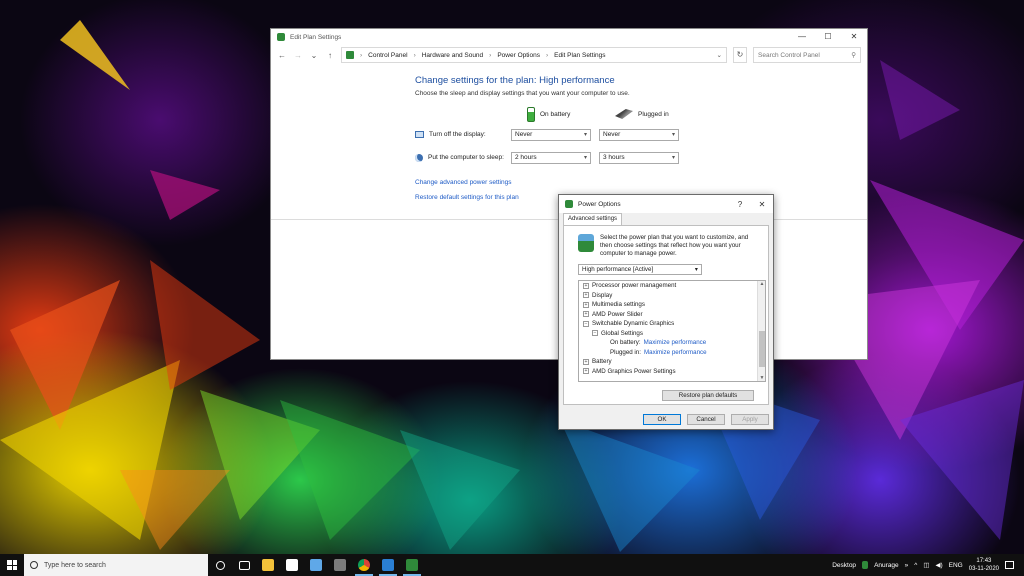  Describe the element at coordinates (984, 561) in the screenshot. I see `clock-time: 17:43` at that location.